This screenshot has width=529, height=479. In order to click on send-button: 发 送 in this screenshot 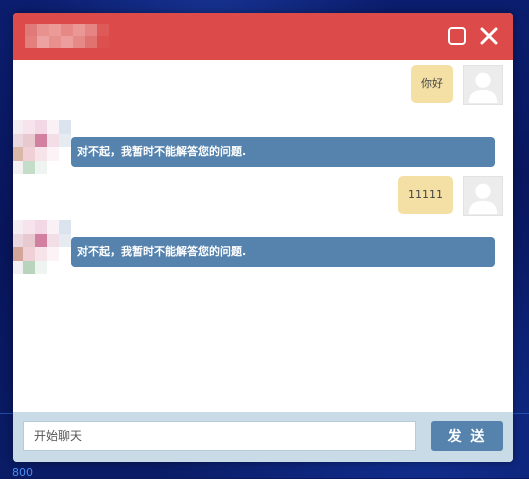, I will do `click(467, 436)`.